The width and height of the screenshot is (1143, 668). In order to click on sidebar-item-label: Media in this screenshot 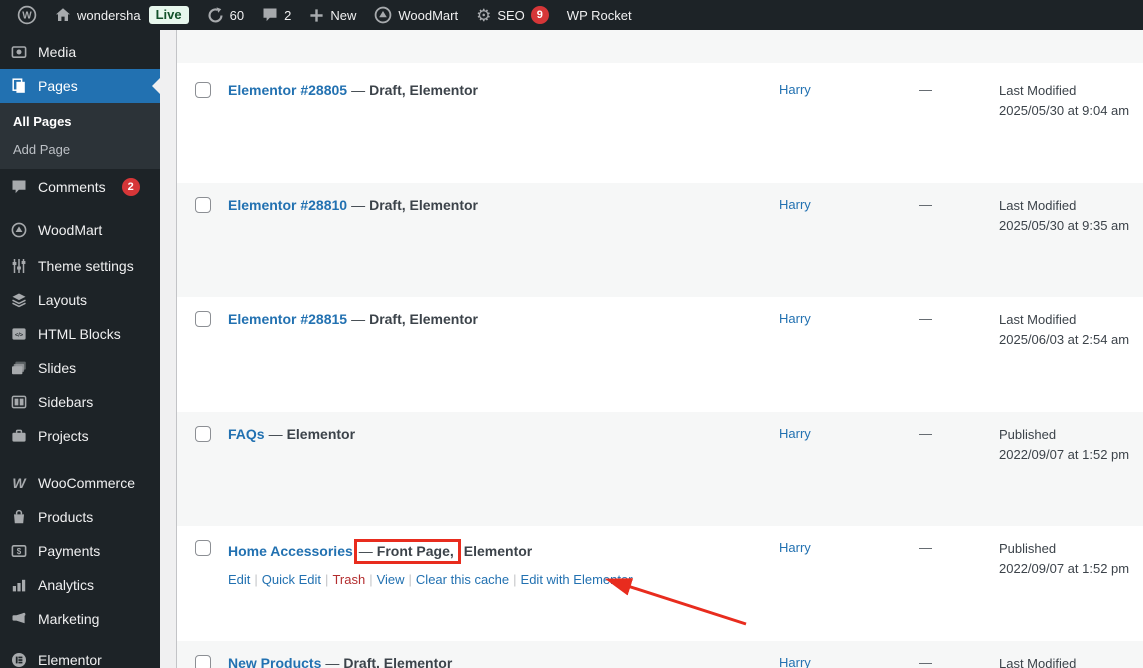, I will do `click(57, 52)`.